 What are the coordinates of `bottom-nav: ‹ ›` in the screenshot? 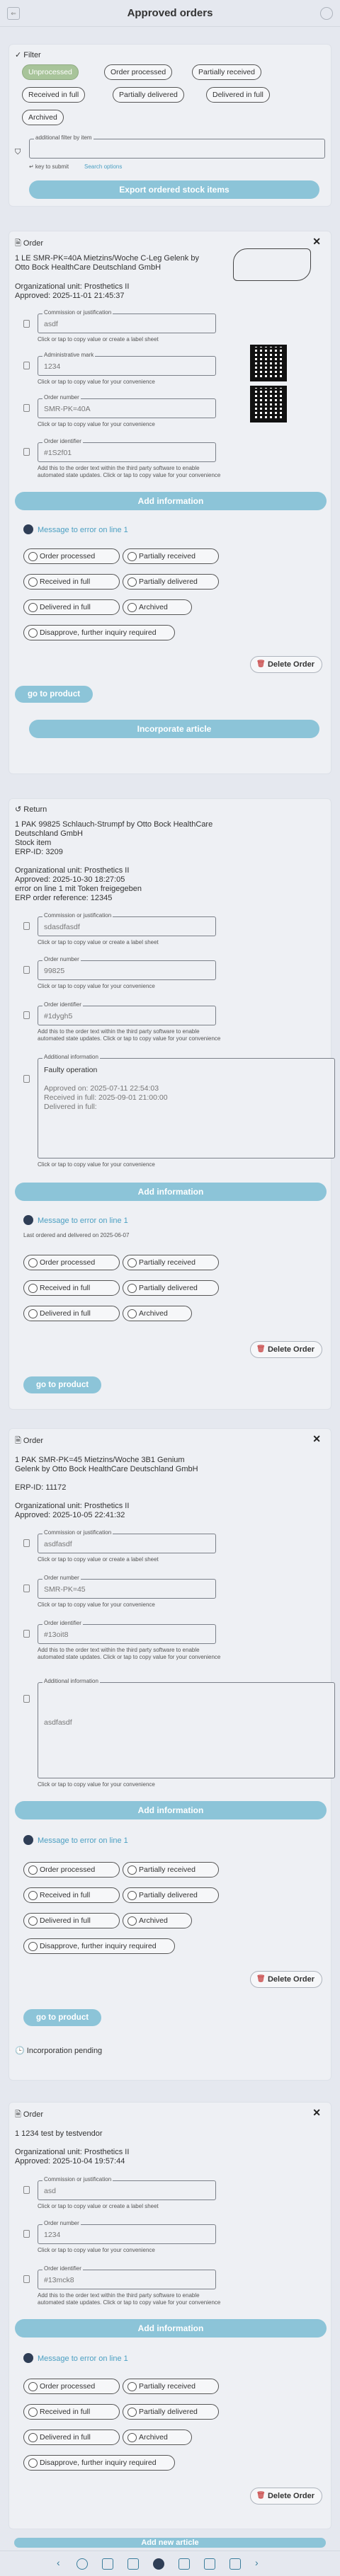 It's located at (170, 2564).